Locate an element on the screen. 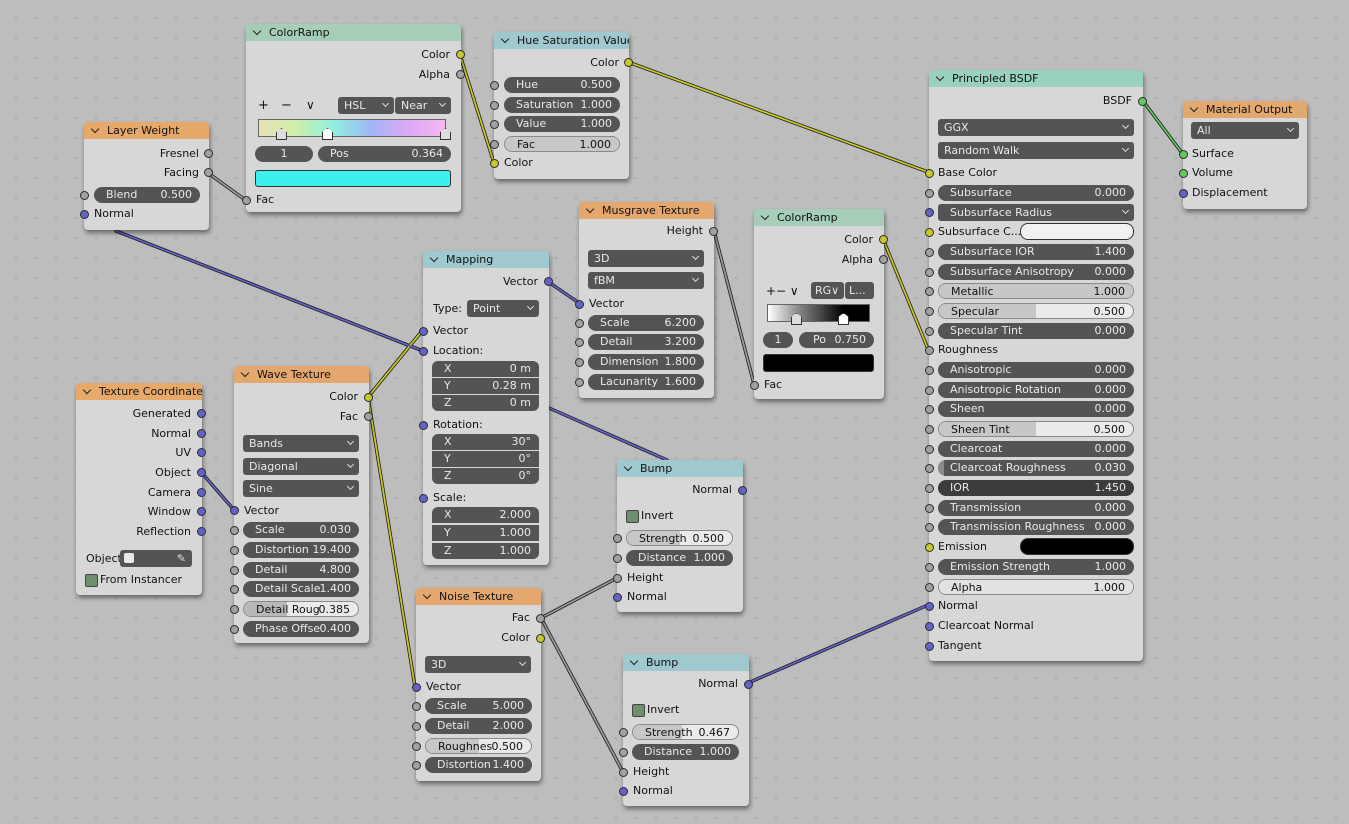  detail-scale-field: Detail Scale 1.400 is located at coordinates (301, 589).